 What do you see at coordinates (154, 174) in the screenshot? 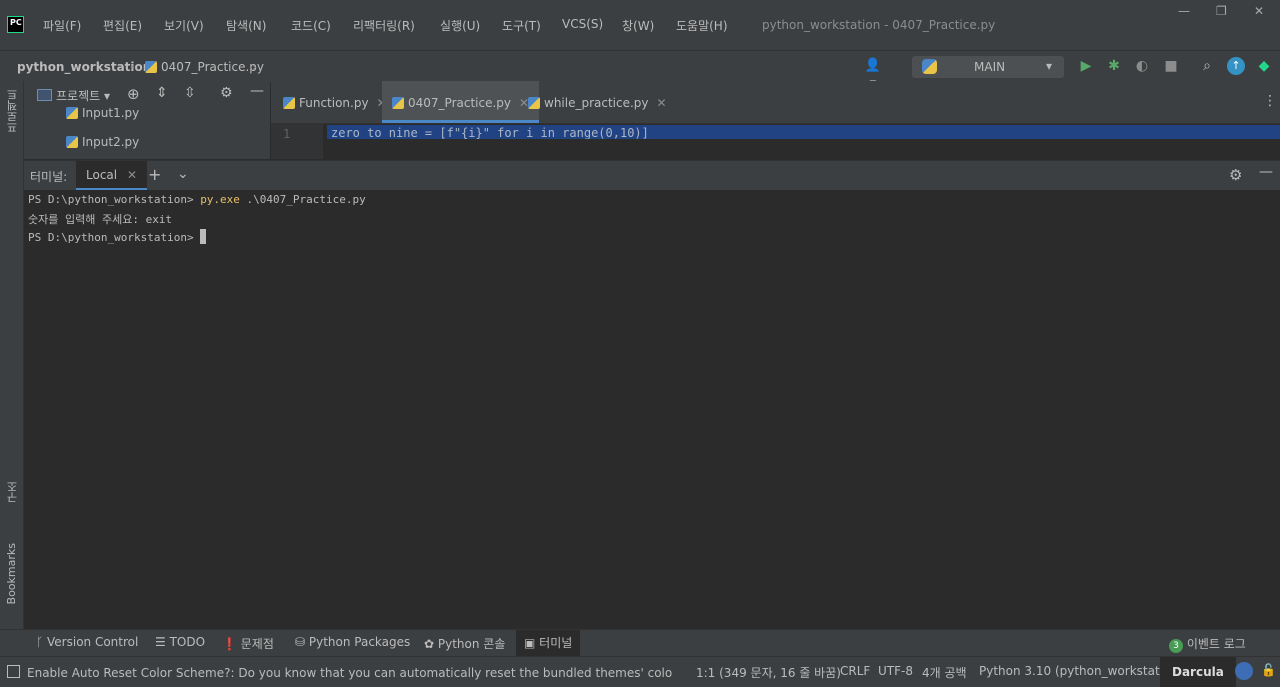
I see `add-icon: +` at bounding box center [154, 174].